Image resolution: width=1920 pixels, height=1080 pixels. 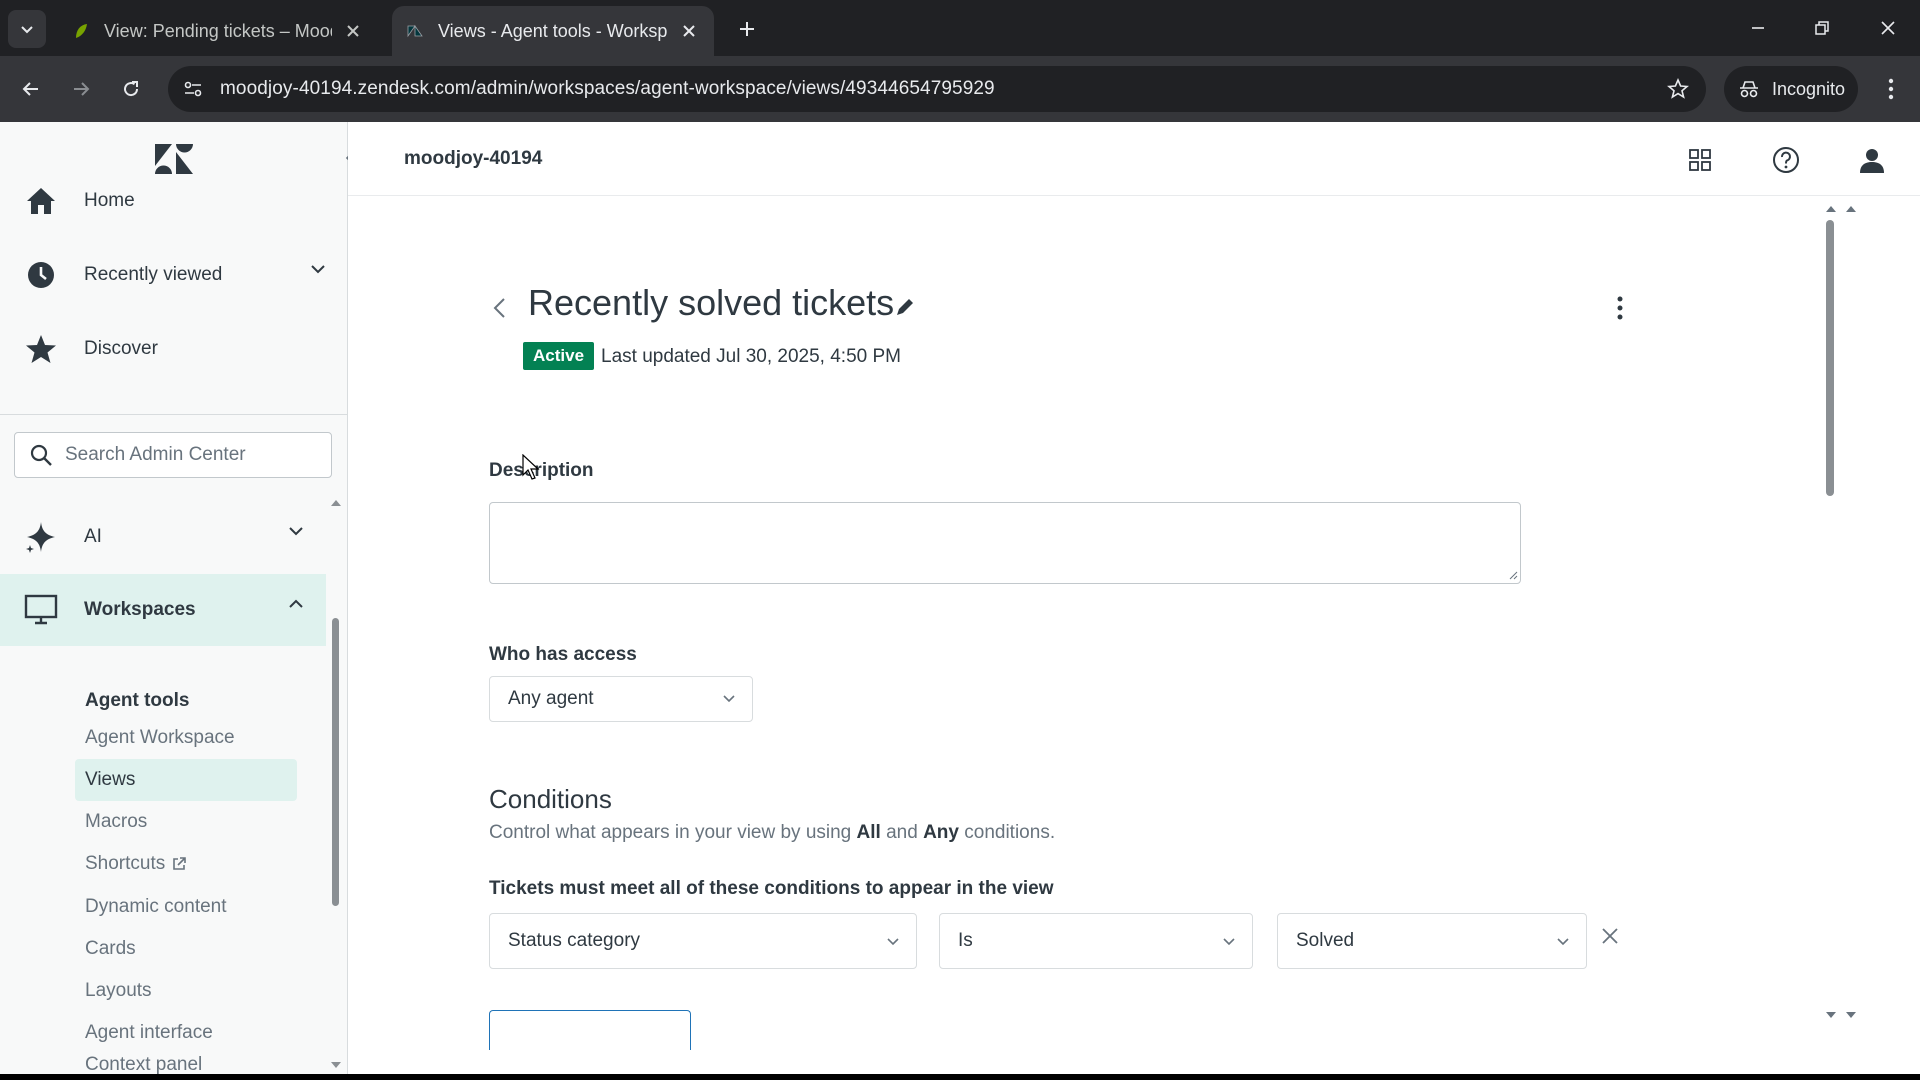 I want to click on condition-value-select: Solved, so click(x=1432, y=941).